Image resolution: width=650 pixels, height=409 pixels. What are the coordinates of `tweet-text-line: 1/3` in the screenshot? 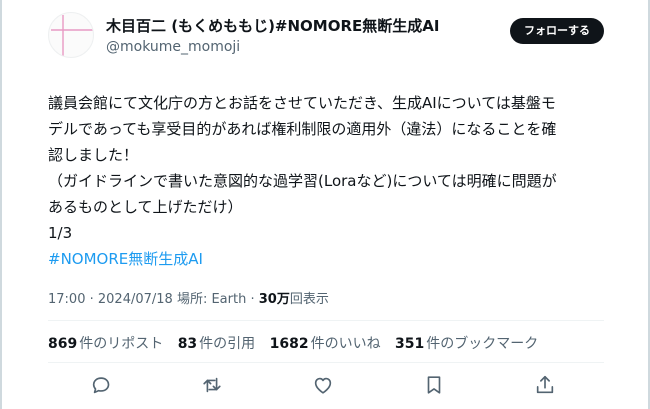 It's located at (60, 233).